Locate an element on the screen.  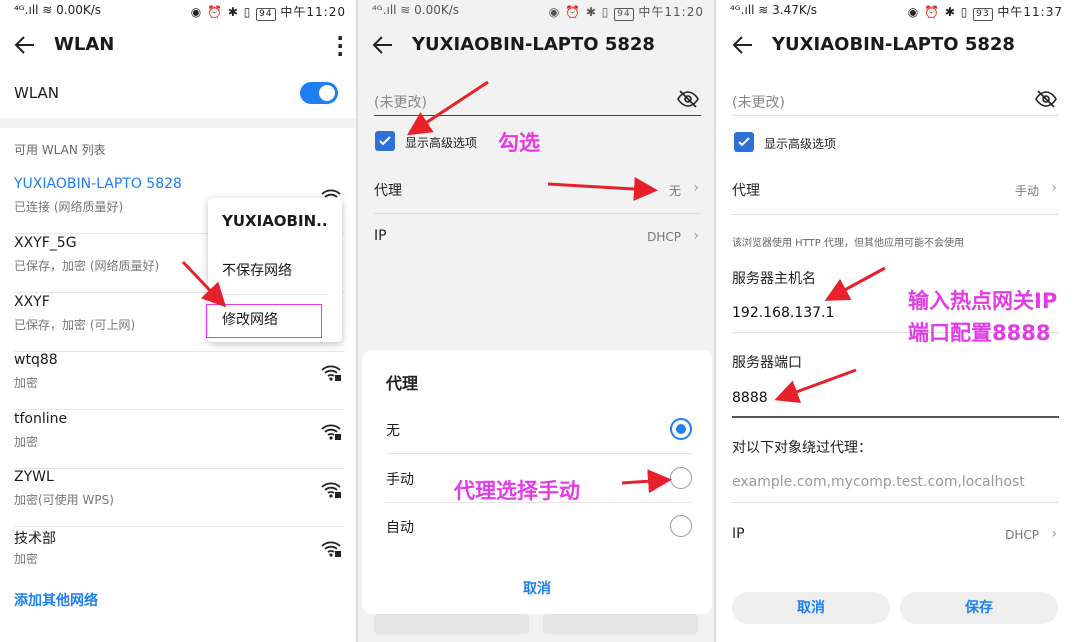
proxy-value: 手动 is located at coordinates (1026, 191).